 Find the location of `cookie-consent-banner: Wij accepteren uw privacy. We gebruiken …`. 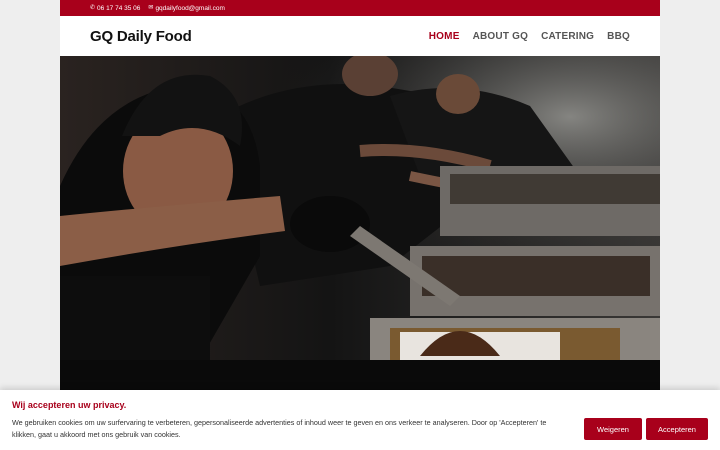

cookie-consent-banner: Wij accepteren uw privacy. We gebruiken … is located at coordinates (360, 420).